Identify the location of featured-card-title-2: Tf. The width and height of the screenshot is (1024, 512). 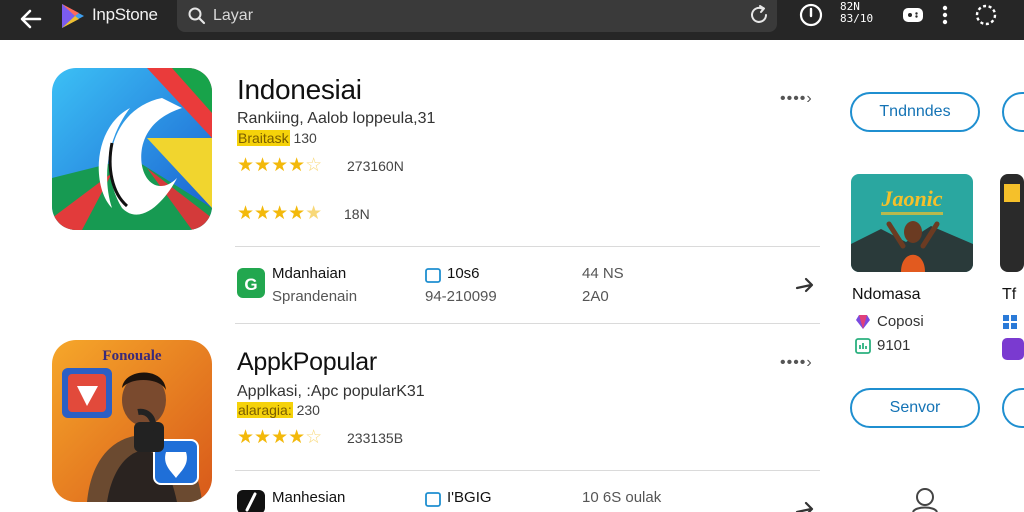
(1009, 295).